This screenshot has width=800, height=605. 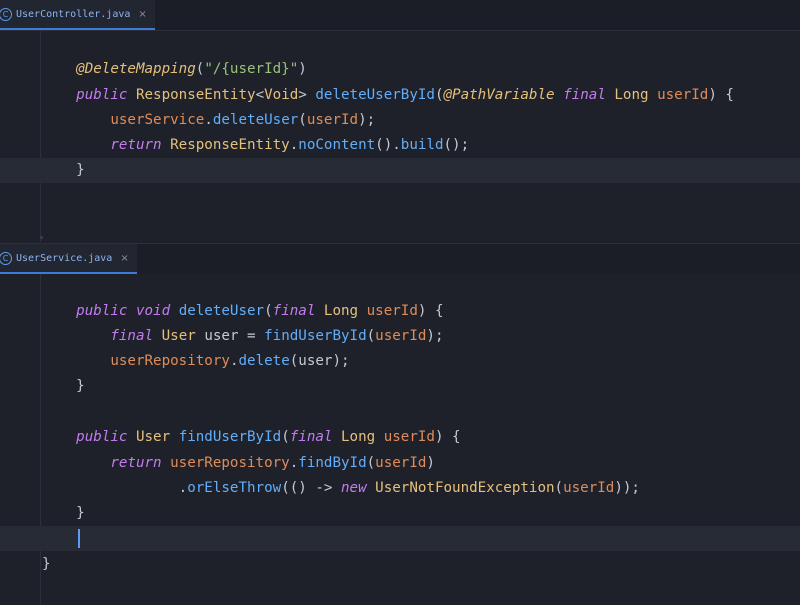 I want to click on code-line-current, so click(x=400, y=538).